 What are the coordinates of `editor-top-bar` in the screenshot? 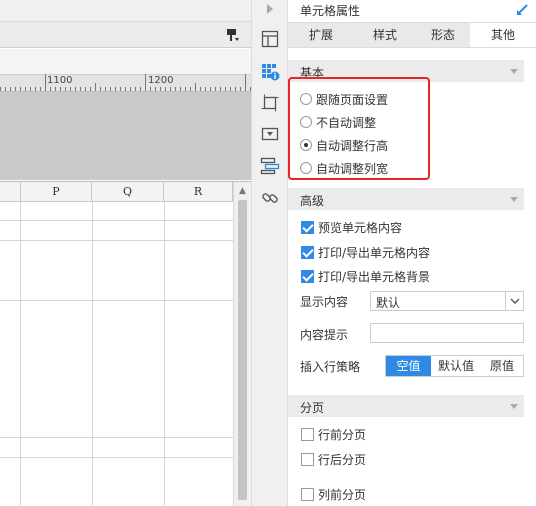 It's located at (125, 10).